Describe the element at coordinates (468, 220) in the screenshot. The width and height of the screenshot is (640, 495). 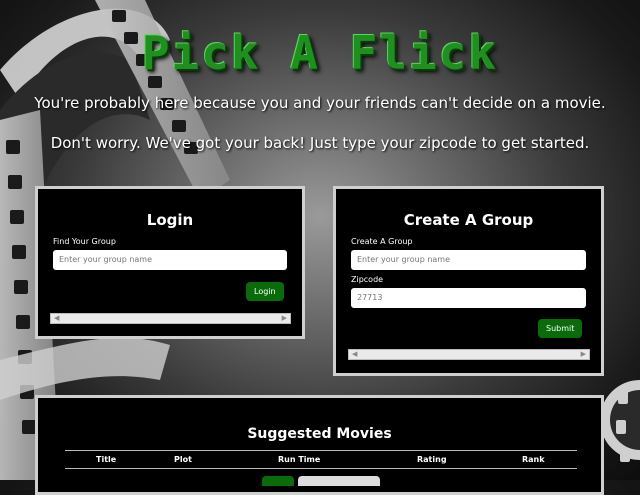
I see `create-group-heading: Create A Group` at that location.